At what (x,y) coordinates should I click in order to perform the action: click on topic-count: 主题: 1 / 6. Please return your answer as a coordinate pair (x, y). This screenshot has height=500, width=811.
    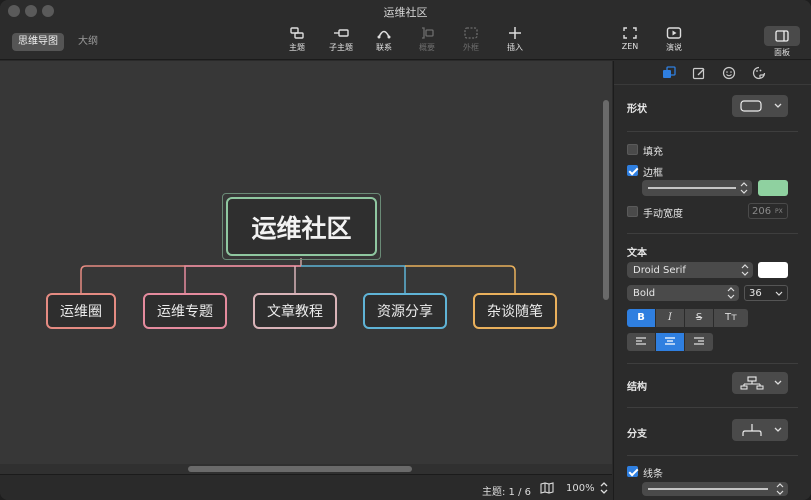
    Looking at the image, I should click on (506, 492).